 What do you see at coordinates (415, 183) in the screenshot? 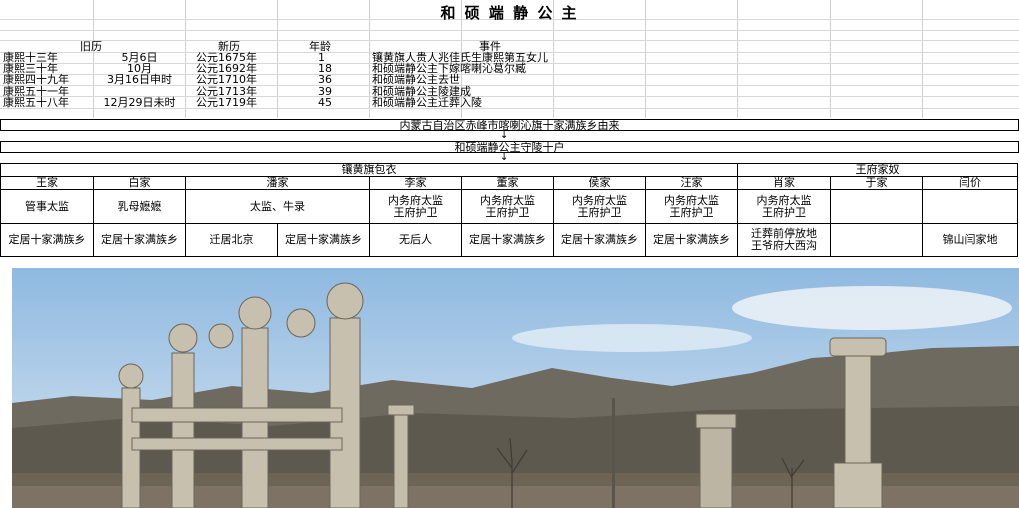
I see `family-name-cell: 李家` at bounding box center [415, 183].